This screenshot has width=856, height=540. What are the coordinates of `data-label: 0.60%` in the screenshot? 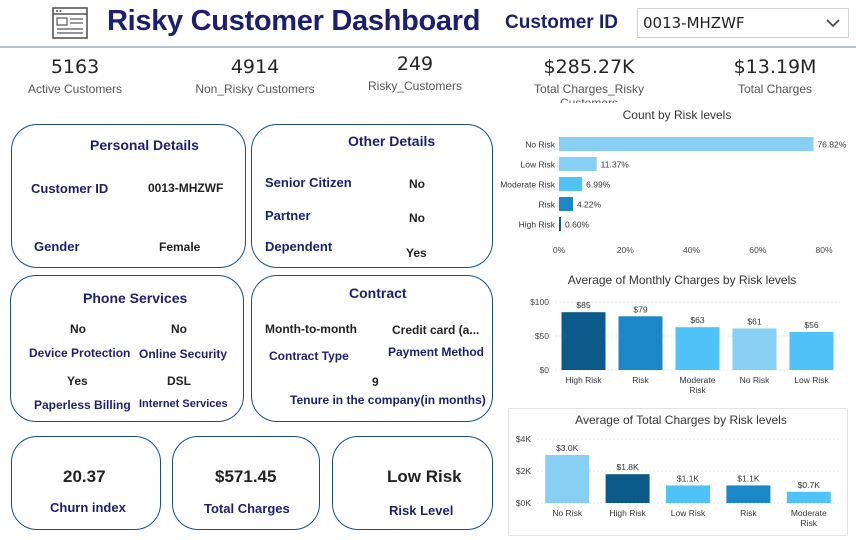 It's located at (577, 225).